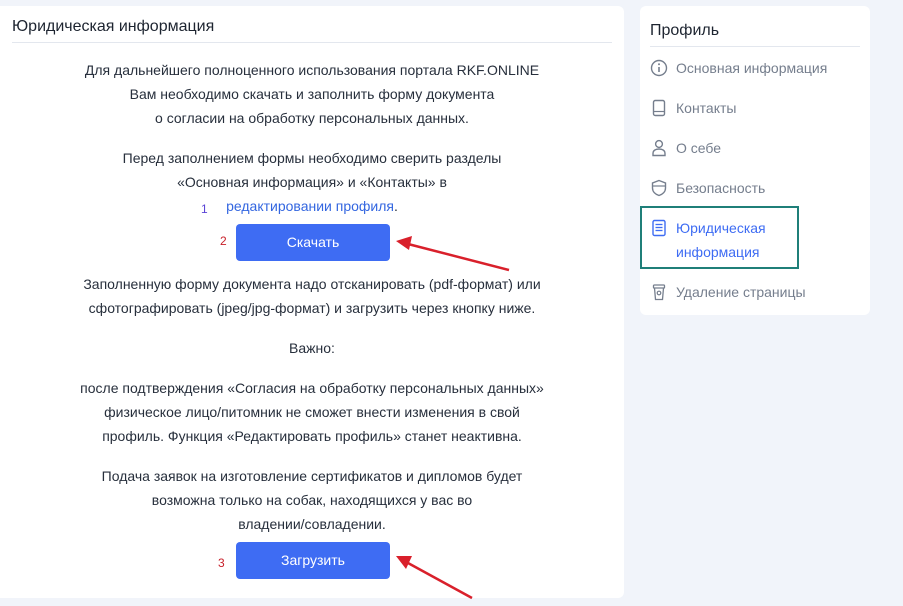  Describe the element at coordinates (659, 68) in the screenshot. I see `info-icon` at that location.